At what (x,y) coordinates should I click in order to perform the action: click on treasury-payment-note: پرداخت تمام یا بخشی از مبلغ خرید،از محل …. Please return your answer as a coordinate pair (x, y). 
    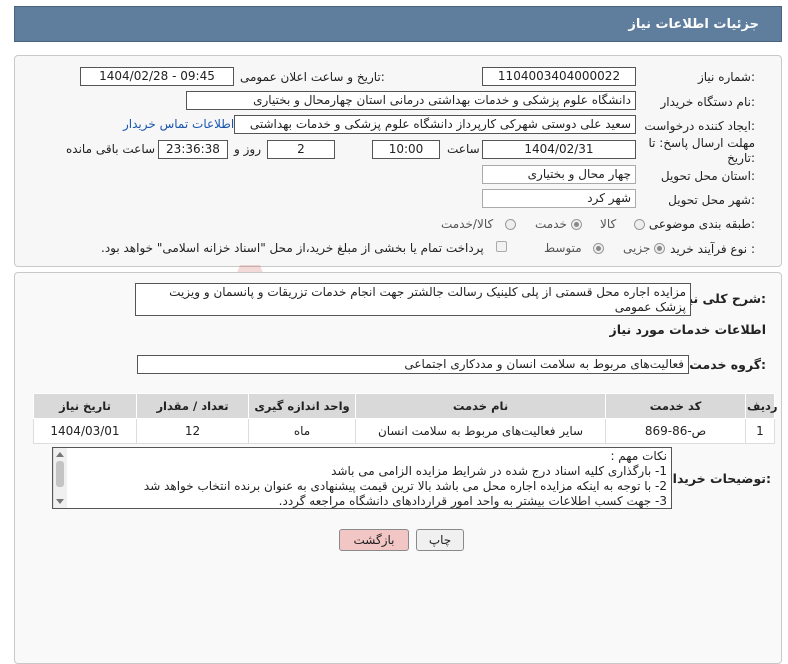
    Looking at the image, I should click on (292, 248).